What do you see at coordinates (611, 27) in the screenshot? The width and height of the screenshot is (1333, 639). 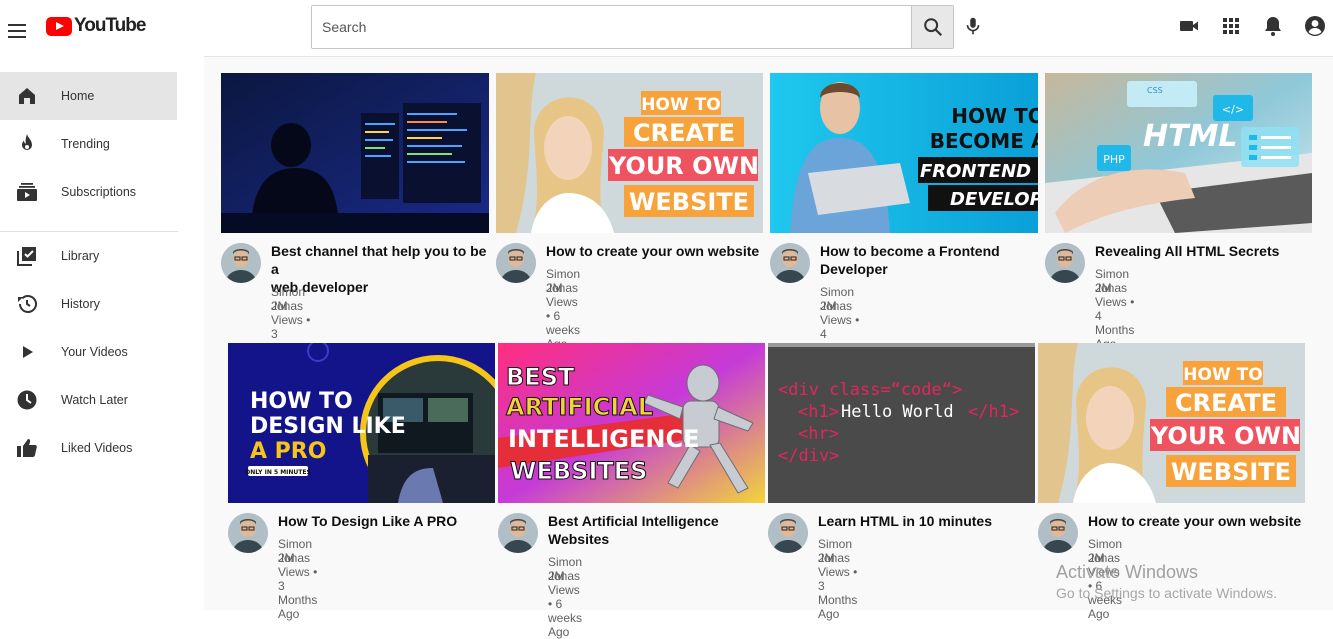 I see `search-input` at bounding box center [611, 27].